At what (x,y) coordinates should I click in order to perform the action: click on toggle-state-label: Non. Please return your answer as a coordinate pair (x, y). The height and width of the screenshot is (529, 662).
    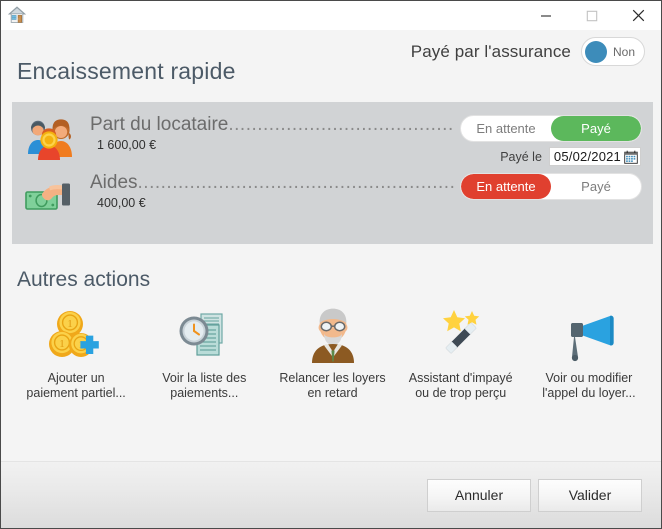
    Looking at the image, I should click on (623, 51).